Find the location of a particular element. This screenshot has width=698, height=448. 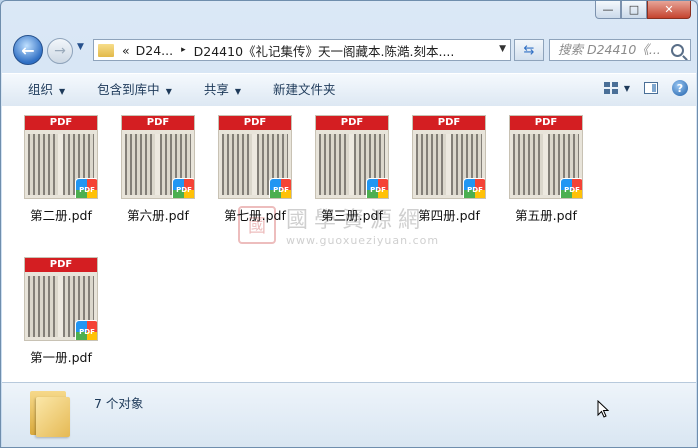

file-name: 第五册.pdf is located at coordinates (546, 215).